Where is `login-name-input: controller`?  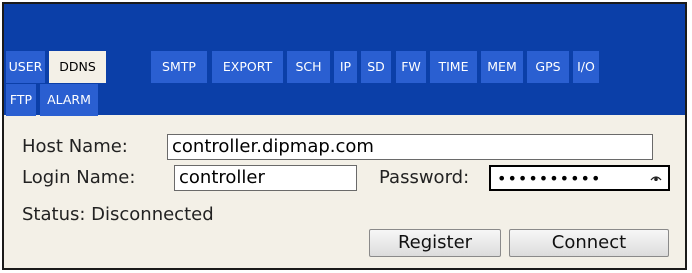 login-name-input: controller is located at coordinates (265, 178).